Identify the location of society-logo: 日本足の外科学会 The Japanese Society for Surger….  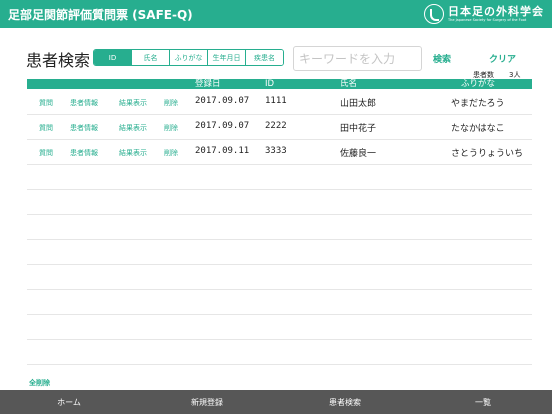
(484, 14).